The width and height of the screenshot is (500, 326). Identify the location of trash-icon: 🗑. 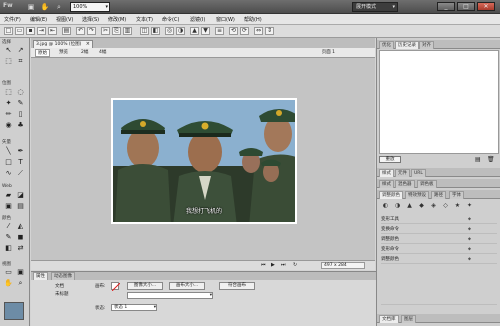
(491, 159).